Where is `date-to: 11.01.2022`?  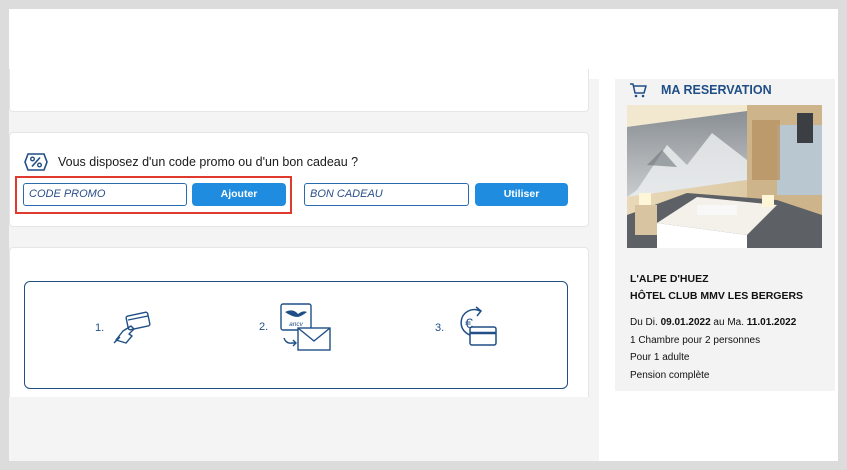 date-to: 11.01.2022 is located at coordinates (771, 322).